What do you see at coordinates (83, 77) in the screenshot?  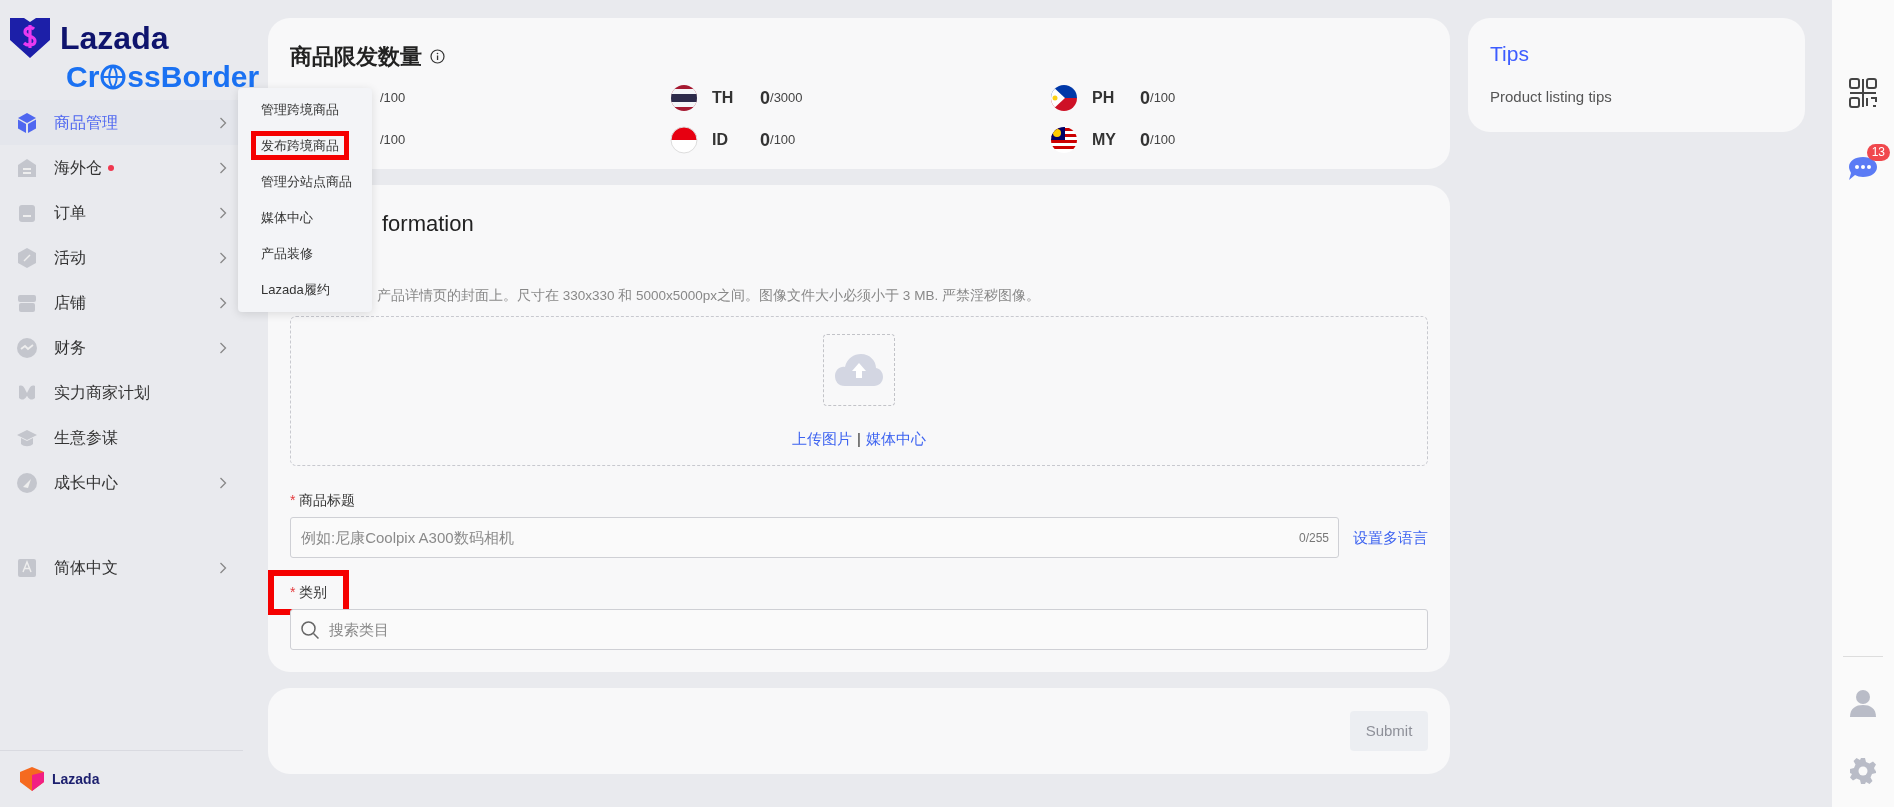 I see `brand-subtitle: Cr` at bounding box center [83, 77].